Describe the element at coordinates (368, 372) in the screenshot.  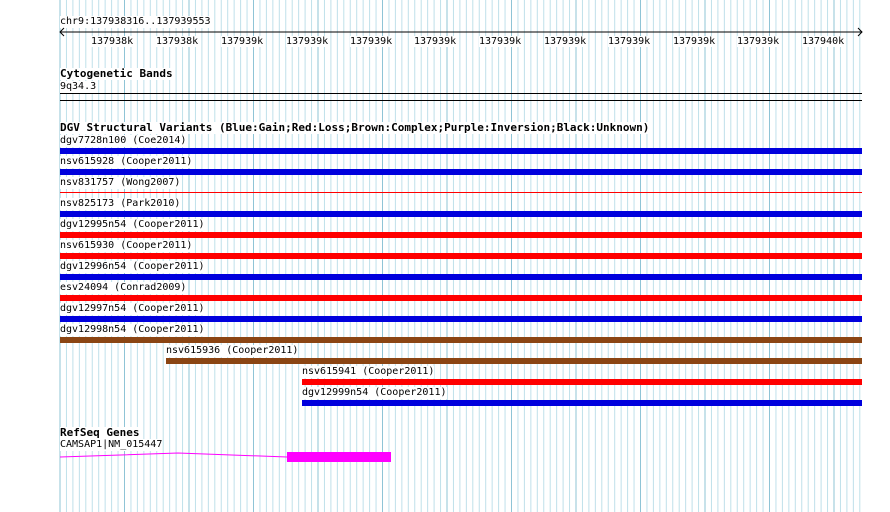
I see `dgv-feature-label: nsv615941 (Cooper2011)` at that location.